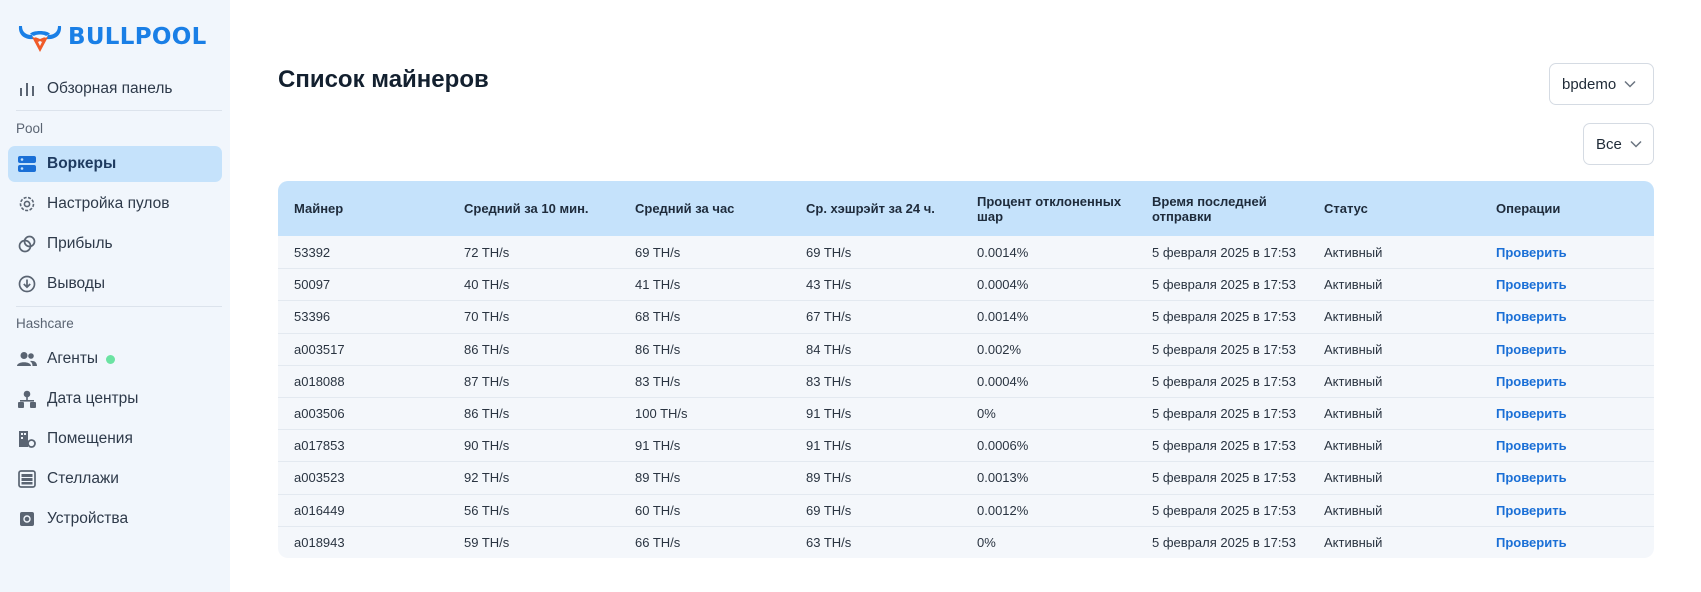  What do you see at coordinates (312, 252) in the screenshot?
I see `miner-cell: 53392` at bounding box center [312, 252].